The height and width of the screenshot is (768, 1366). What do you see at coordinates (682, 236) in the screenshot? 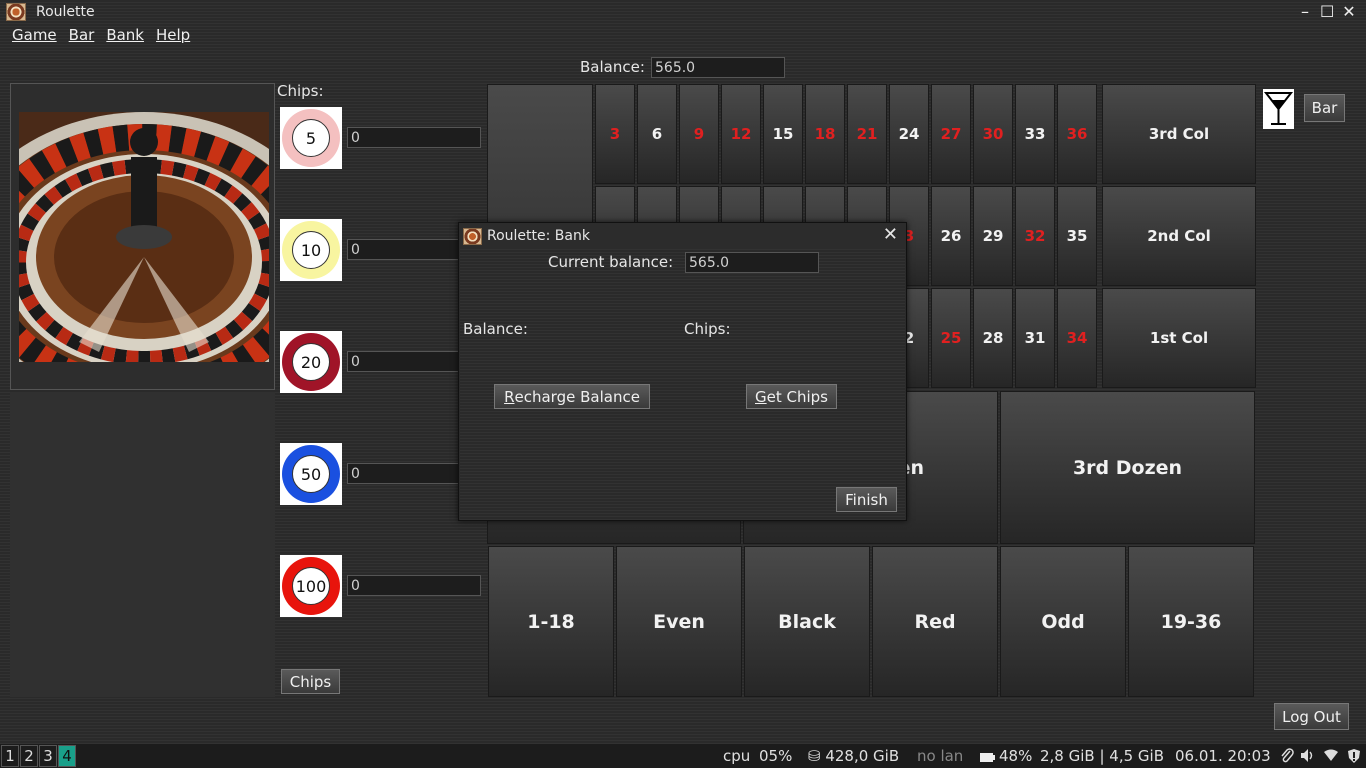
I see `dialog-title-bar: Roulette: Bank ✕` at bounding box center [682, 236].